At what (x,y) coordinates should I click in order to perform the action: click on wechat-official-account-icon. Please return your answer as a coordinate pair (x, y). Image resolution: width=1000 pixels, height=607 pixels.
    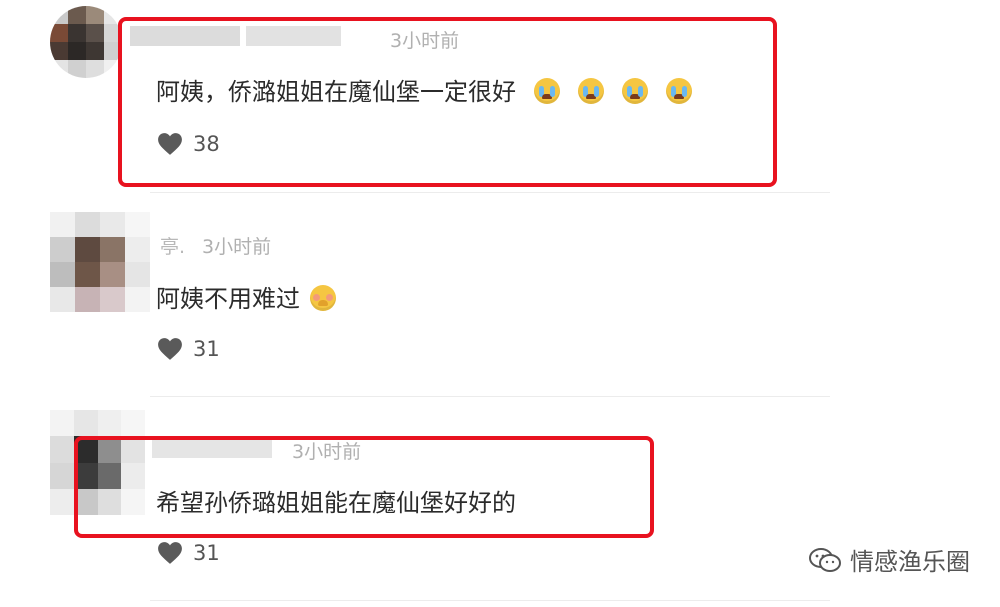
    Looking at the image, I should click on (825, 560).